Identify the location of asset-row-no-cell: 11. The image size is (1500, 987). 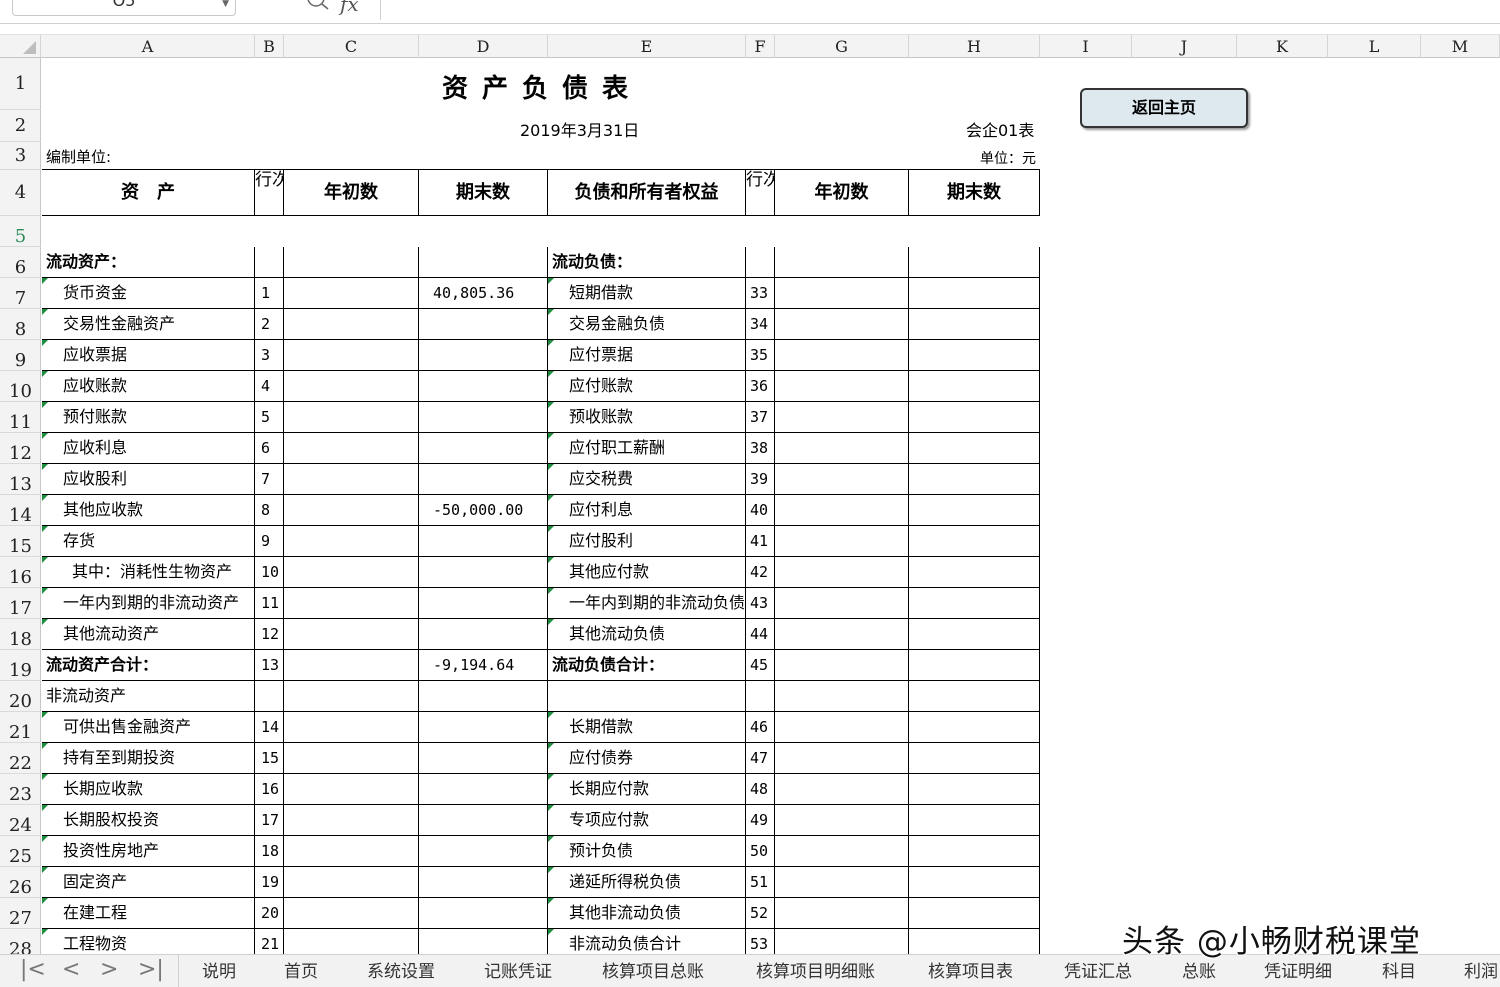
(269, 603).